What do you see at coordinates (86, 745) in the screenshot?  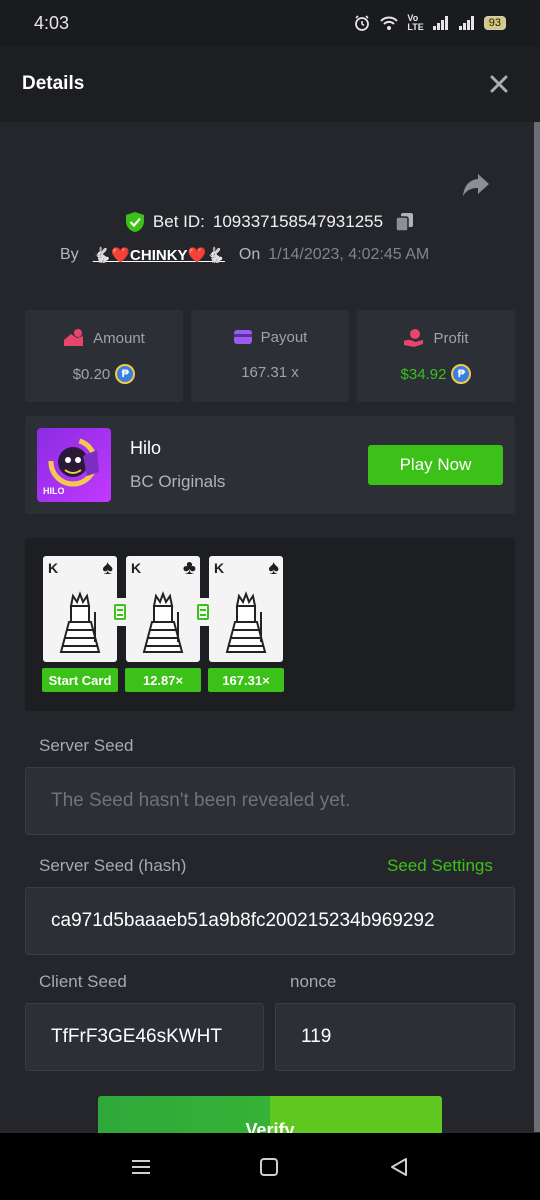 I see `server-seed-label: Server Seed` at bounding box center [86, 745].